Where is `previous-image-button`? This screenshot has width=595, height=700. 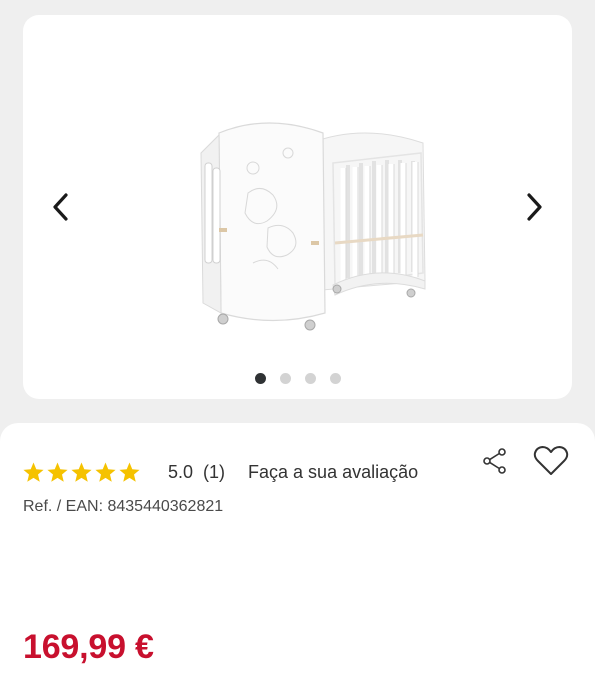
previous-image-button is located at coordinates (61, 207).